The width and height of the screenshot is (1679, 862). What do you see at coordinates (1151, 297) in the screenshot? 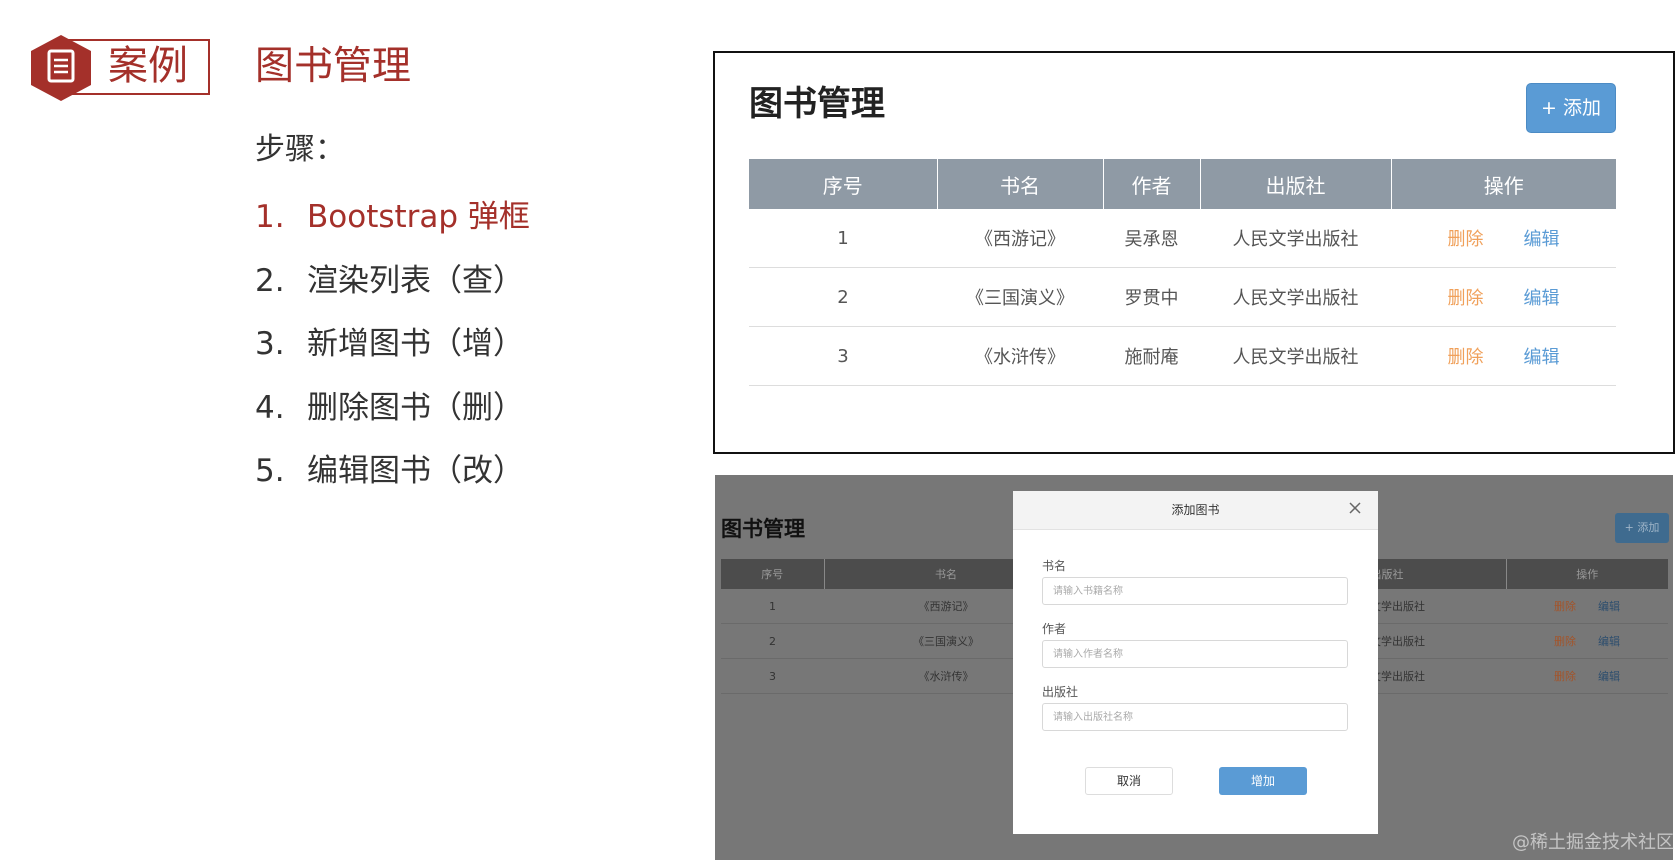
I see `cell-author: 罗贯中` at bounding box center [1151, 297].